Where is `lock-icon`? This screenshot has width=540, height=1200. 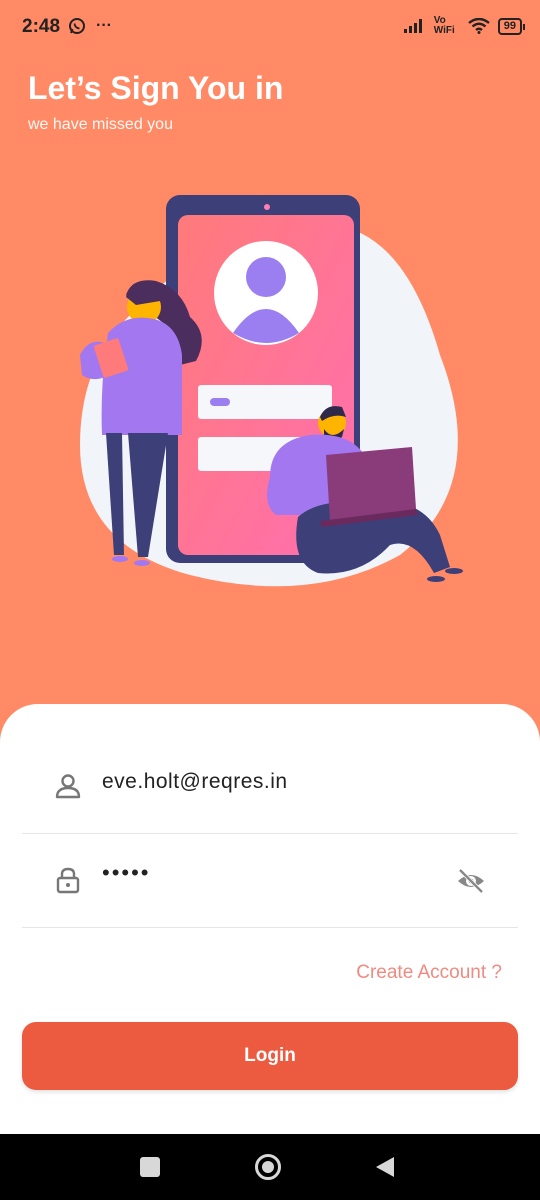
lock-icon is located at coordinates (68, 880).